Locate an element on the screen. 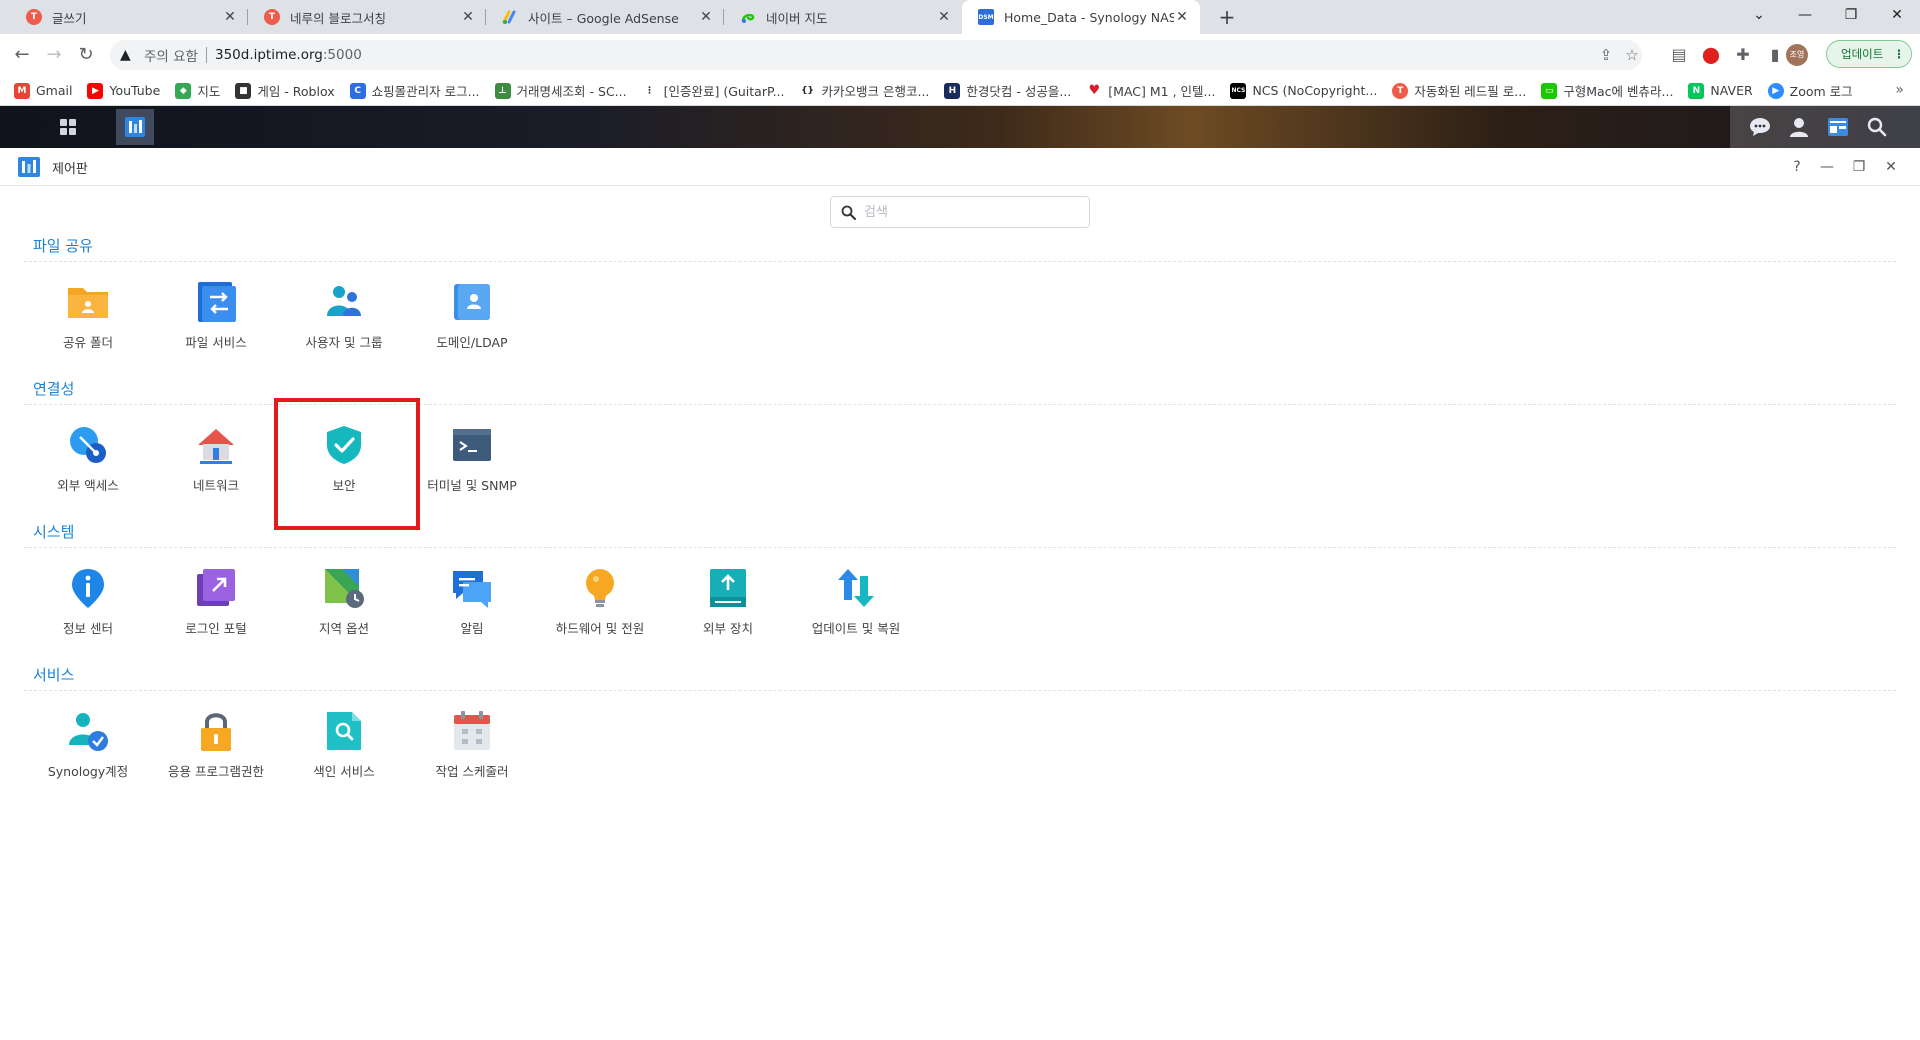 The width and height of the screenshot is (1920, 1040). browser-tab: T 네루의 블로그서칭 ✕ is located at coordinates (367, 17).